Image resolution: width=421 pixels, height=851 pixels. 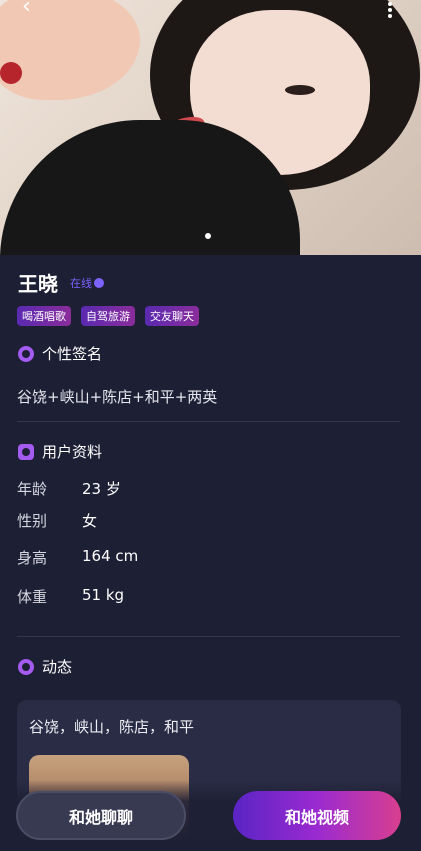 What do you see at coordinates (101, 815) in the screenshot?
I see `chat-button: 和她聊聊` at bounding box center [101, 815].